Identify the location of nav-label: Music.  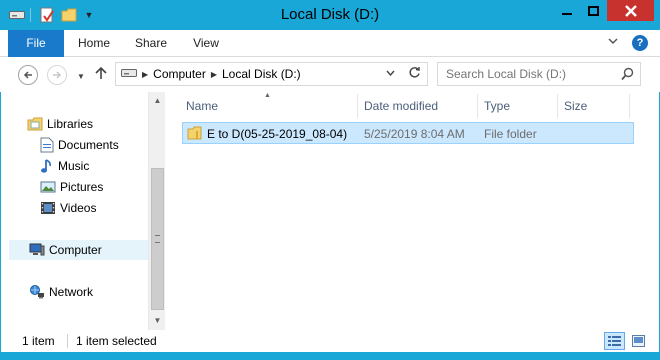
(74, 166).